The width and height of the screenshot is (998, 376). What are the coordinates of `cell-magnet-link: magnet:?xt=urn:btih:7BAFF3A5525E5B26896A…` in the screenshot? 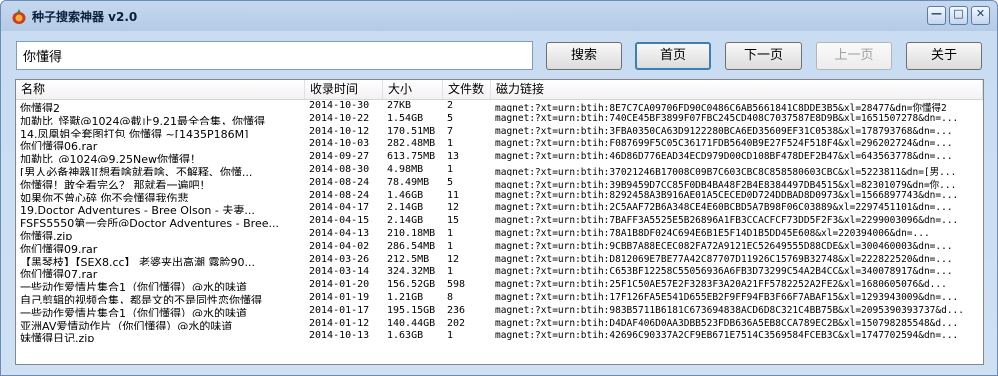 It's located at (727, 221).